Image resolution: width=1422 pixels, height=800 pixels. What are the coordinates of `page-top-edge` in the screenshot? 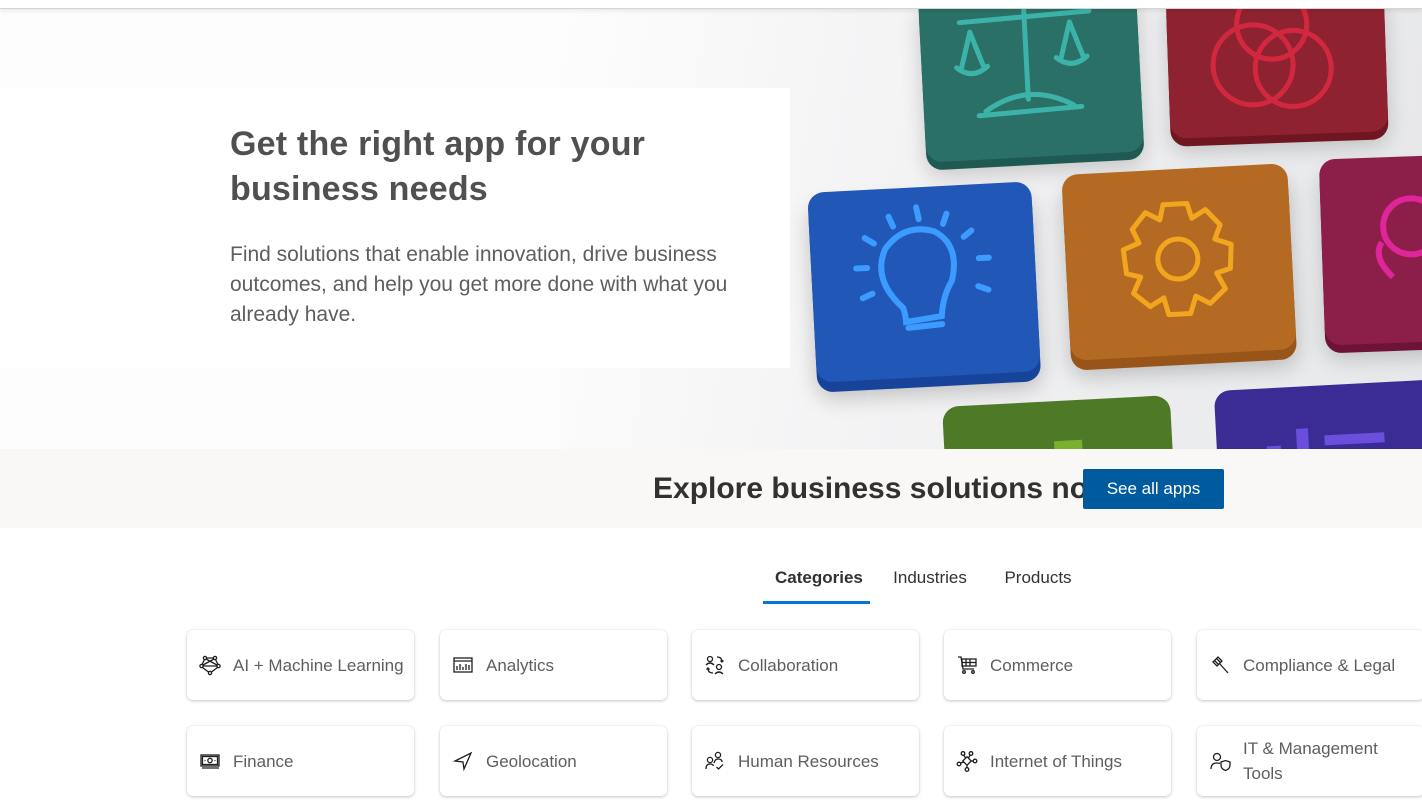 It's located at (711, 4).